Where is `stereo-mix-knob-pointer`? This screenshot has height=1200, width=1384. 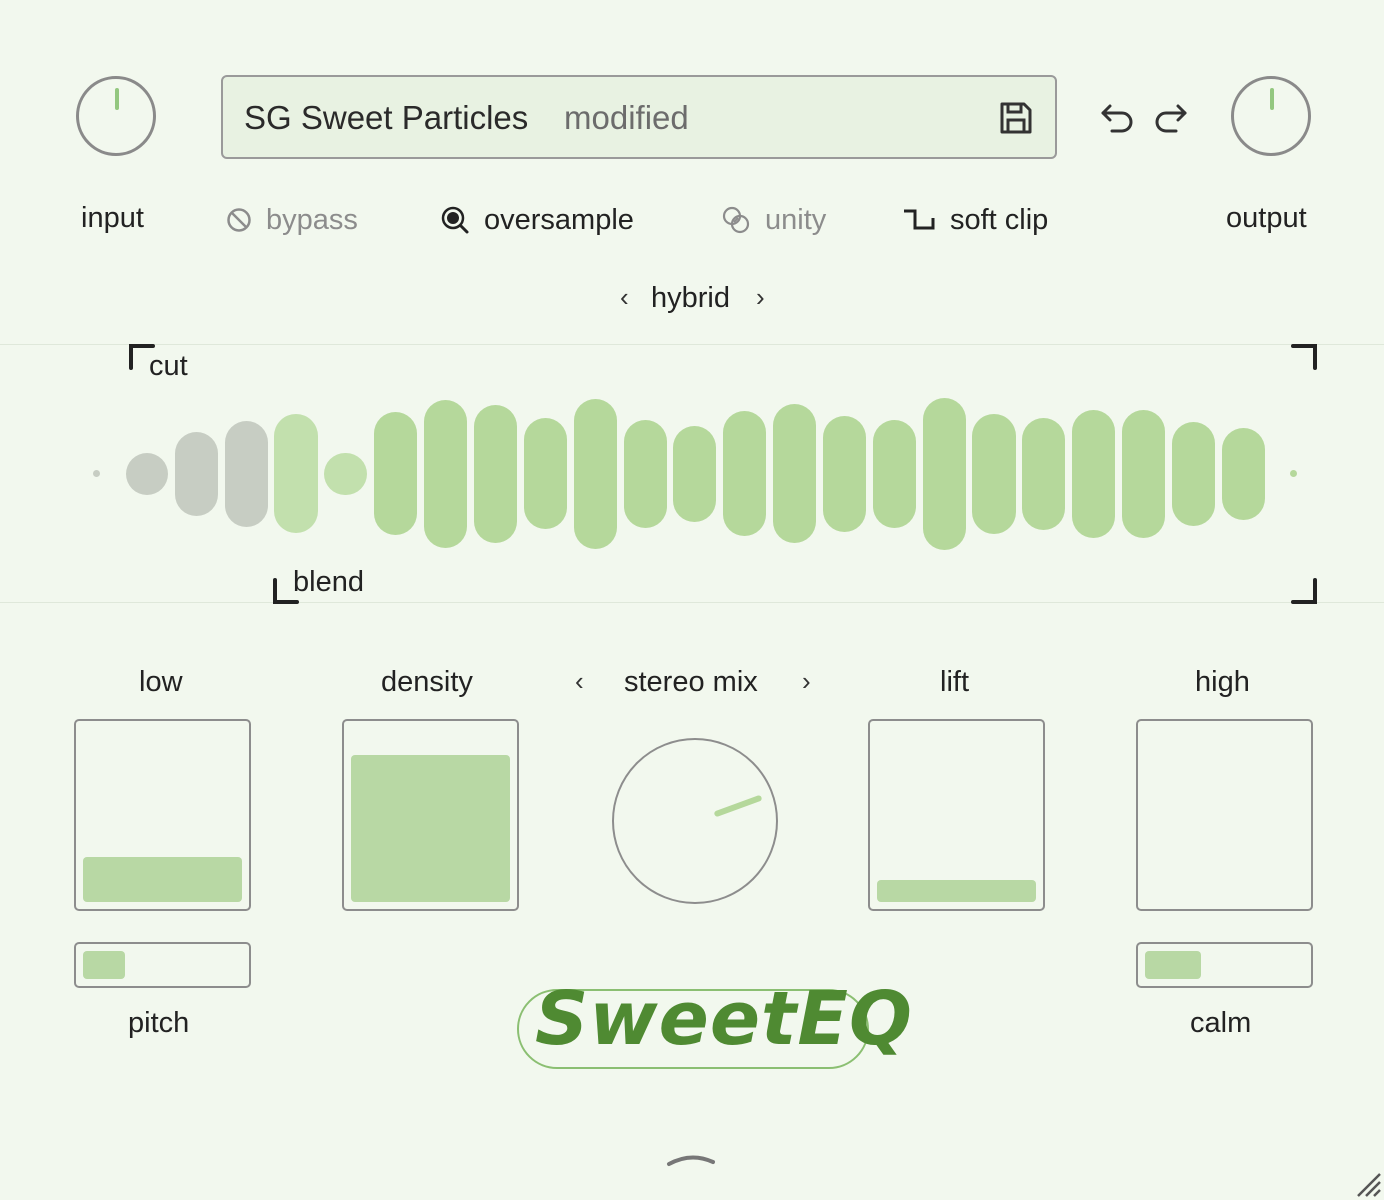 stereo-mix-knob-pointer is located at coordinates (738, 806).